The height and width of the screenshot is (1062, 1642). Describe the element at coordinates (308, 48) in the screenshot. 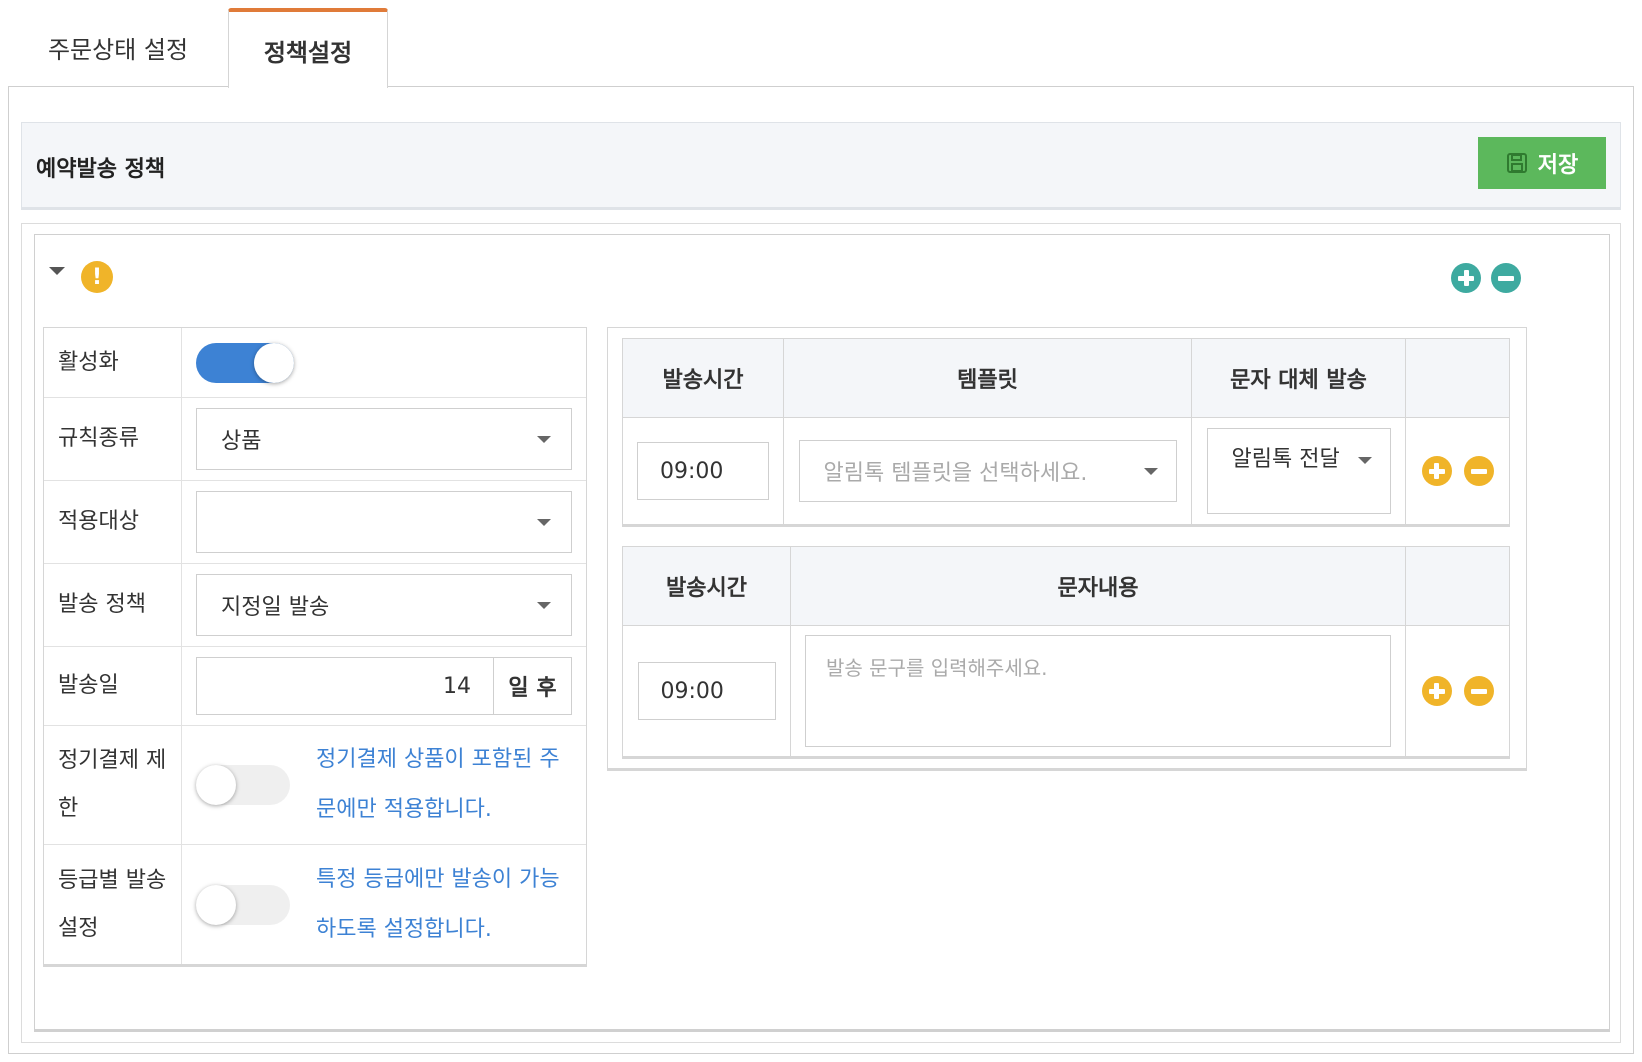

I see `tab-policy-settings: 정책설정` at that location.